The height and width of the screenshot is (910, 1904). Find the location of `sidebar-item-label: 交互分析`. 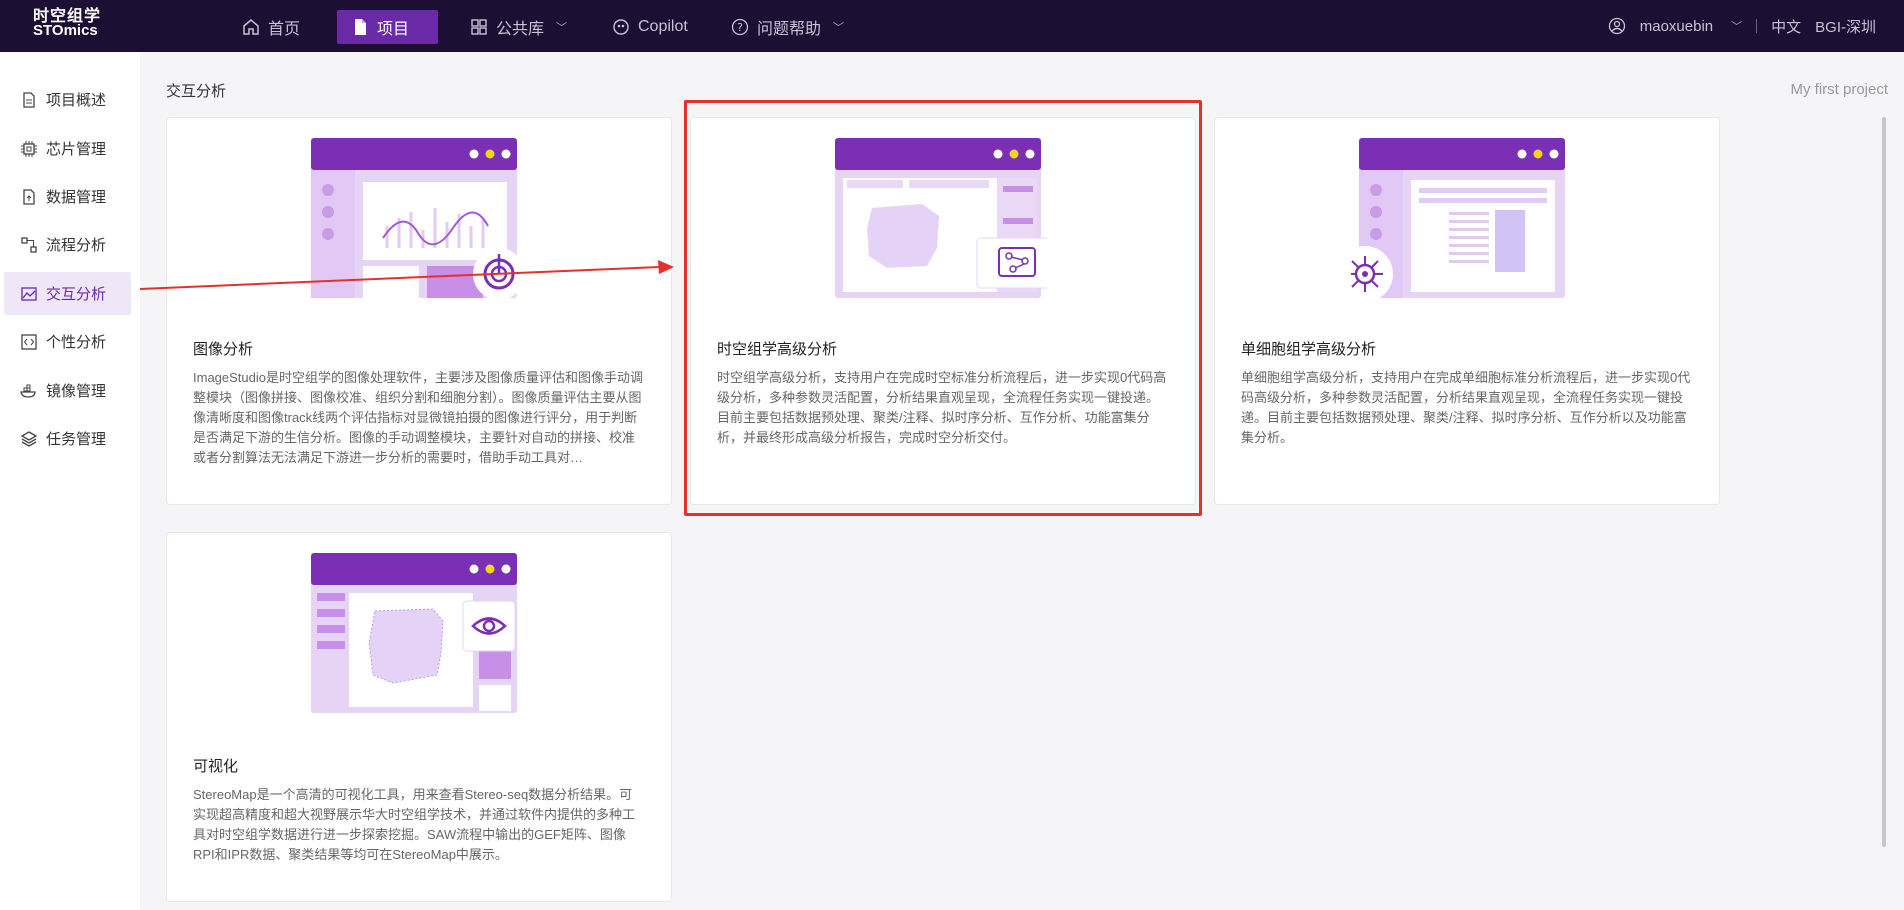

sidebar-item-label: 交互分析 is located at coordinates (76, 294).